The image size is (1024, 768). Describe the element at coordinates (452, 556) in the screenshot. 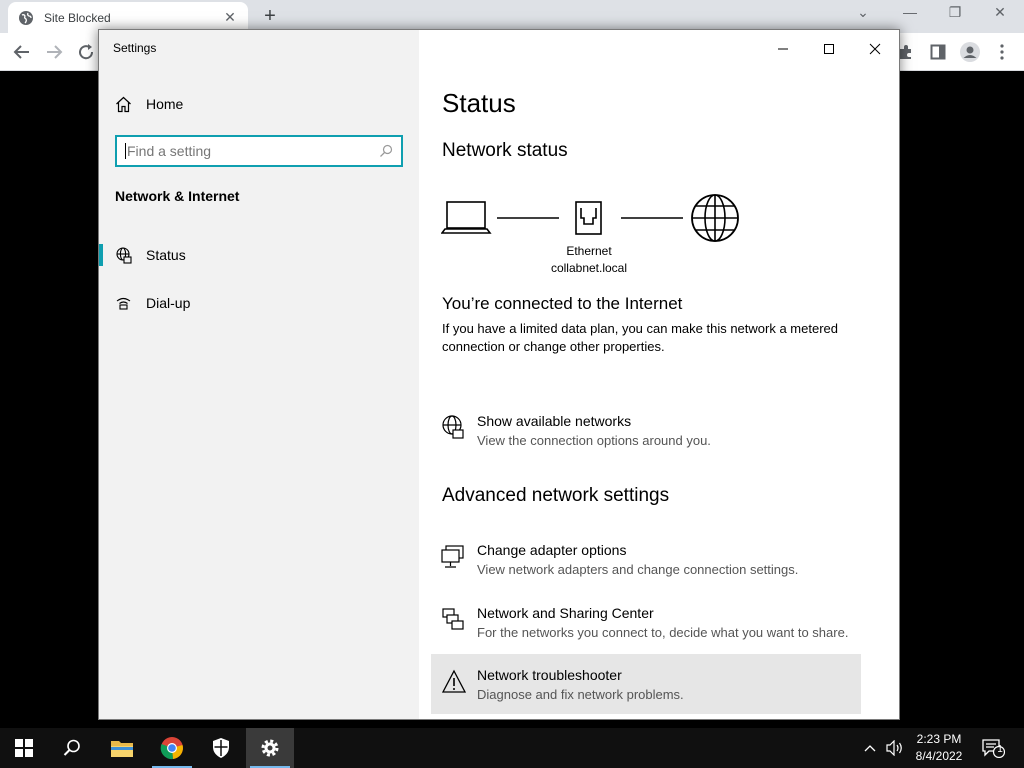

I see `adapter-icon` at that location.